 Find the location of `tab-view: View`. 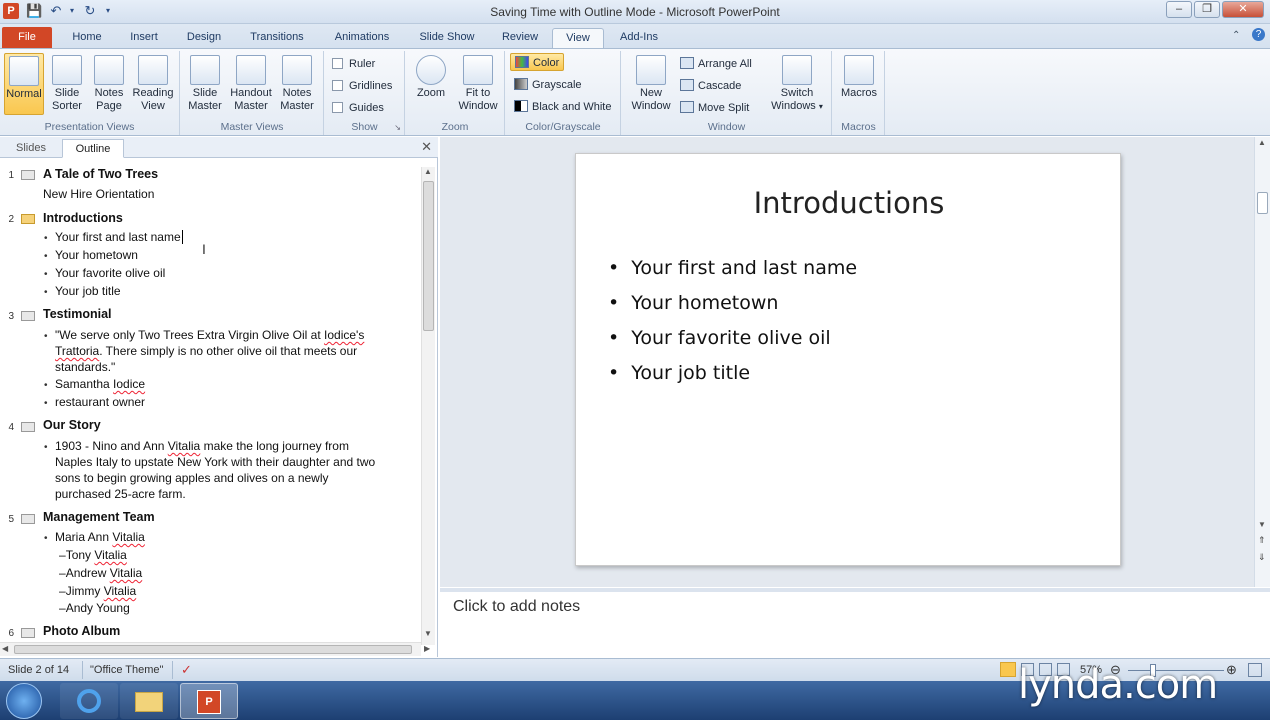

tab-view: View is located at coordinates (578, 38).